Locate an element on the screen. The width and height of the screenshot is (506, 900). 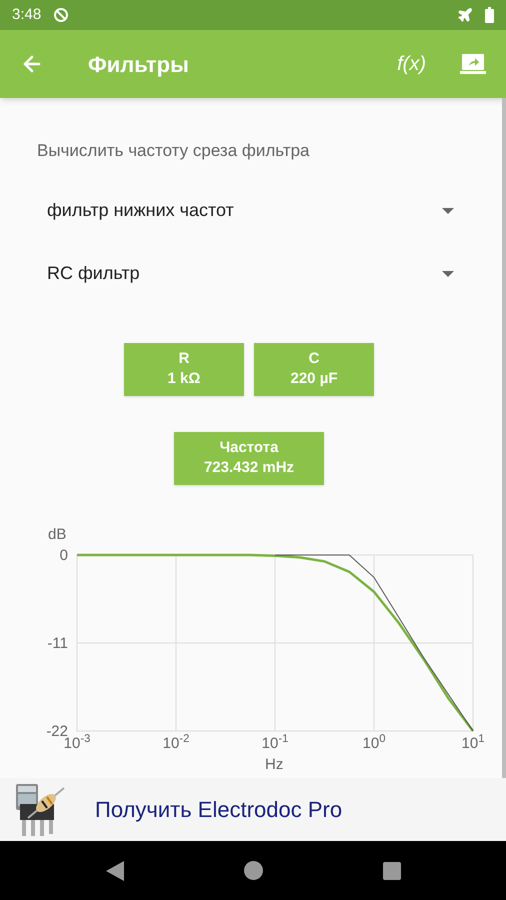
recents-nav-icon is located at coordinates (391, 871).